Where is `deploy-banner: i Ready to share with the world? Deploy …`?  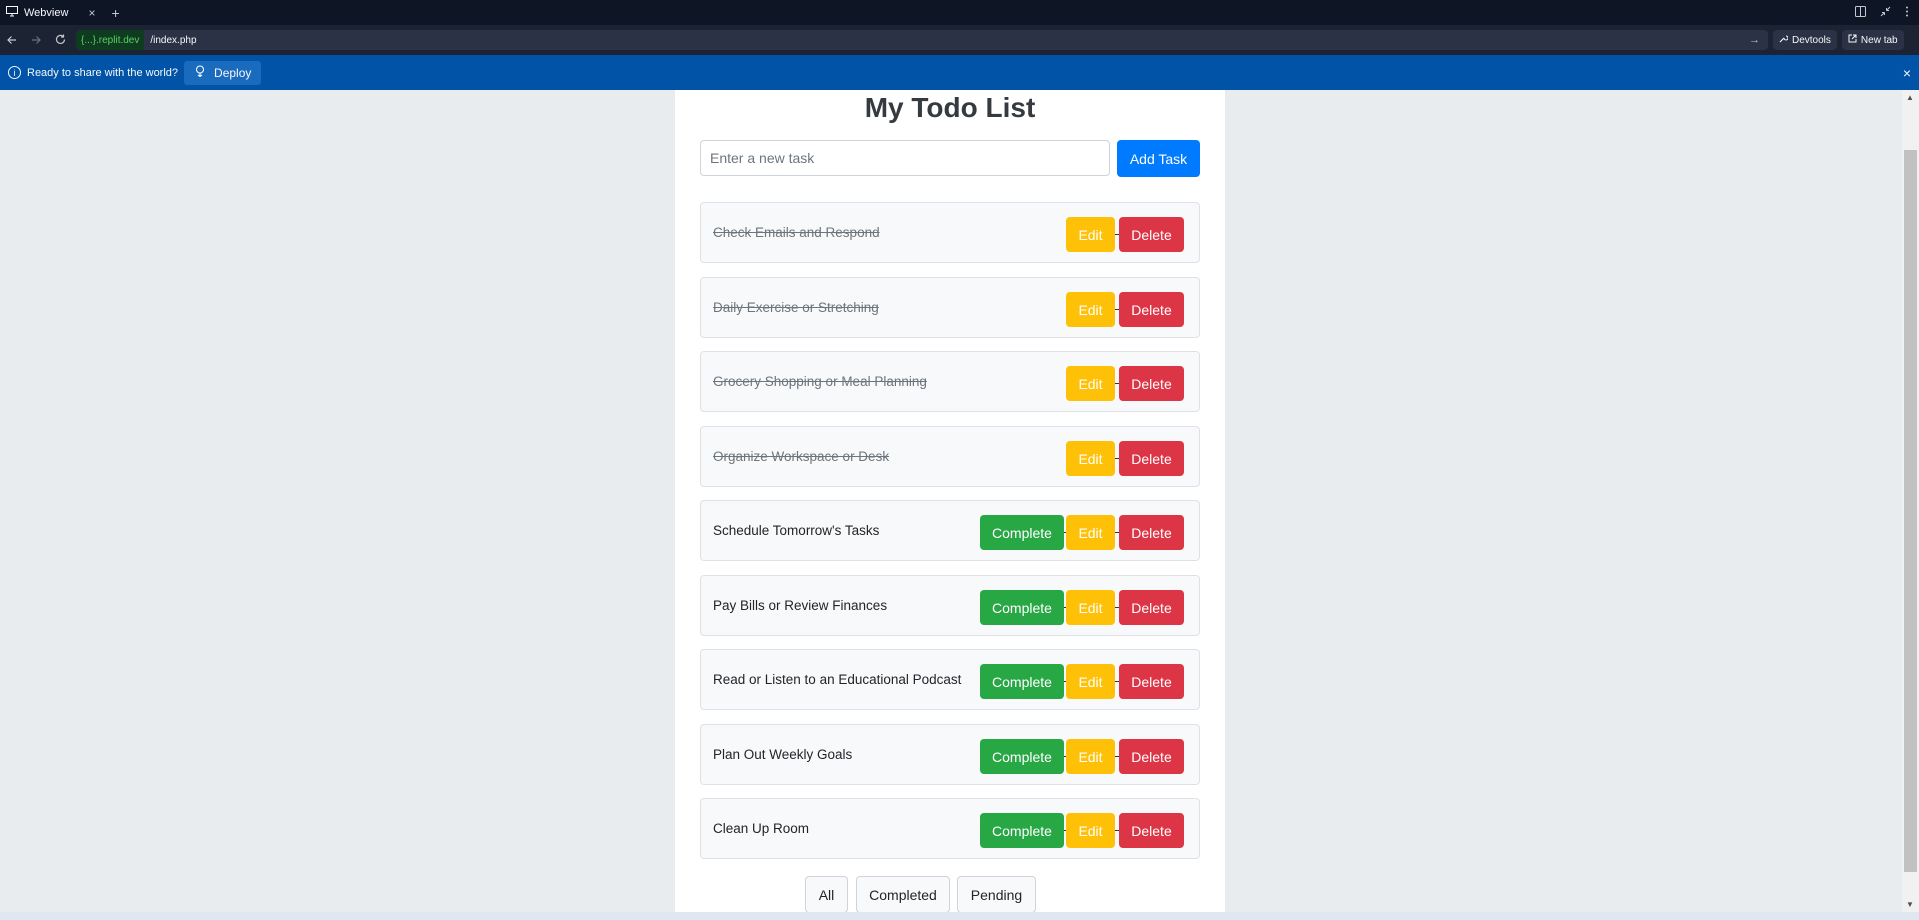
deploy-banner: i Ready to share with the world? Deploy … is located at coordinates (959, 72).